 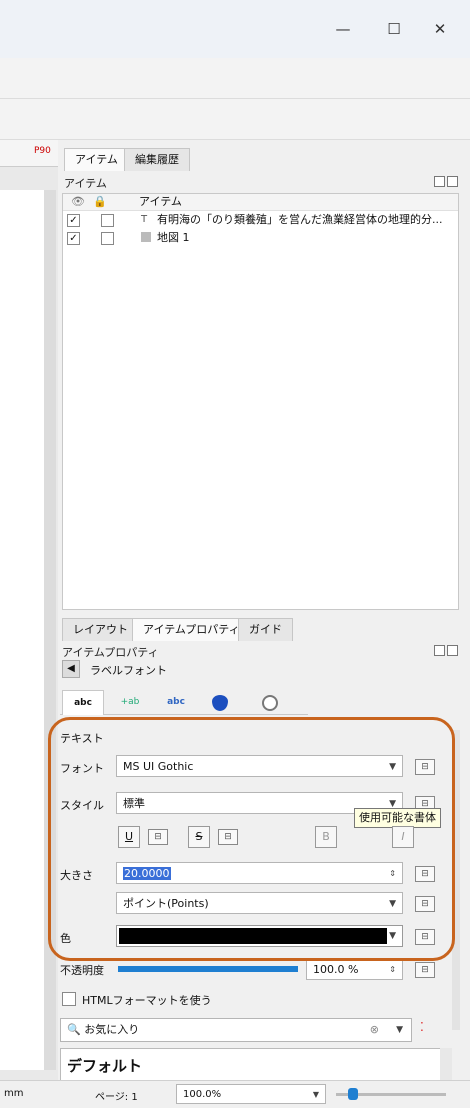 I want to click on text-item-icon: T, so click(x=144, y=219).